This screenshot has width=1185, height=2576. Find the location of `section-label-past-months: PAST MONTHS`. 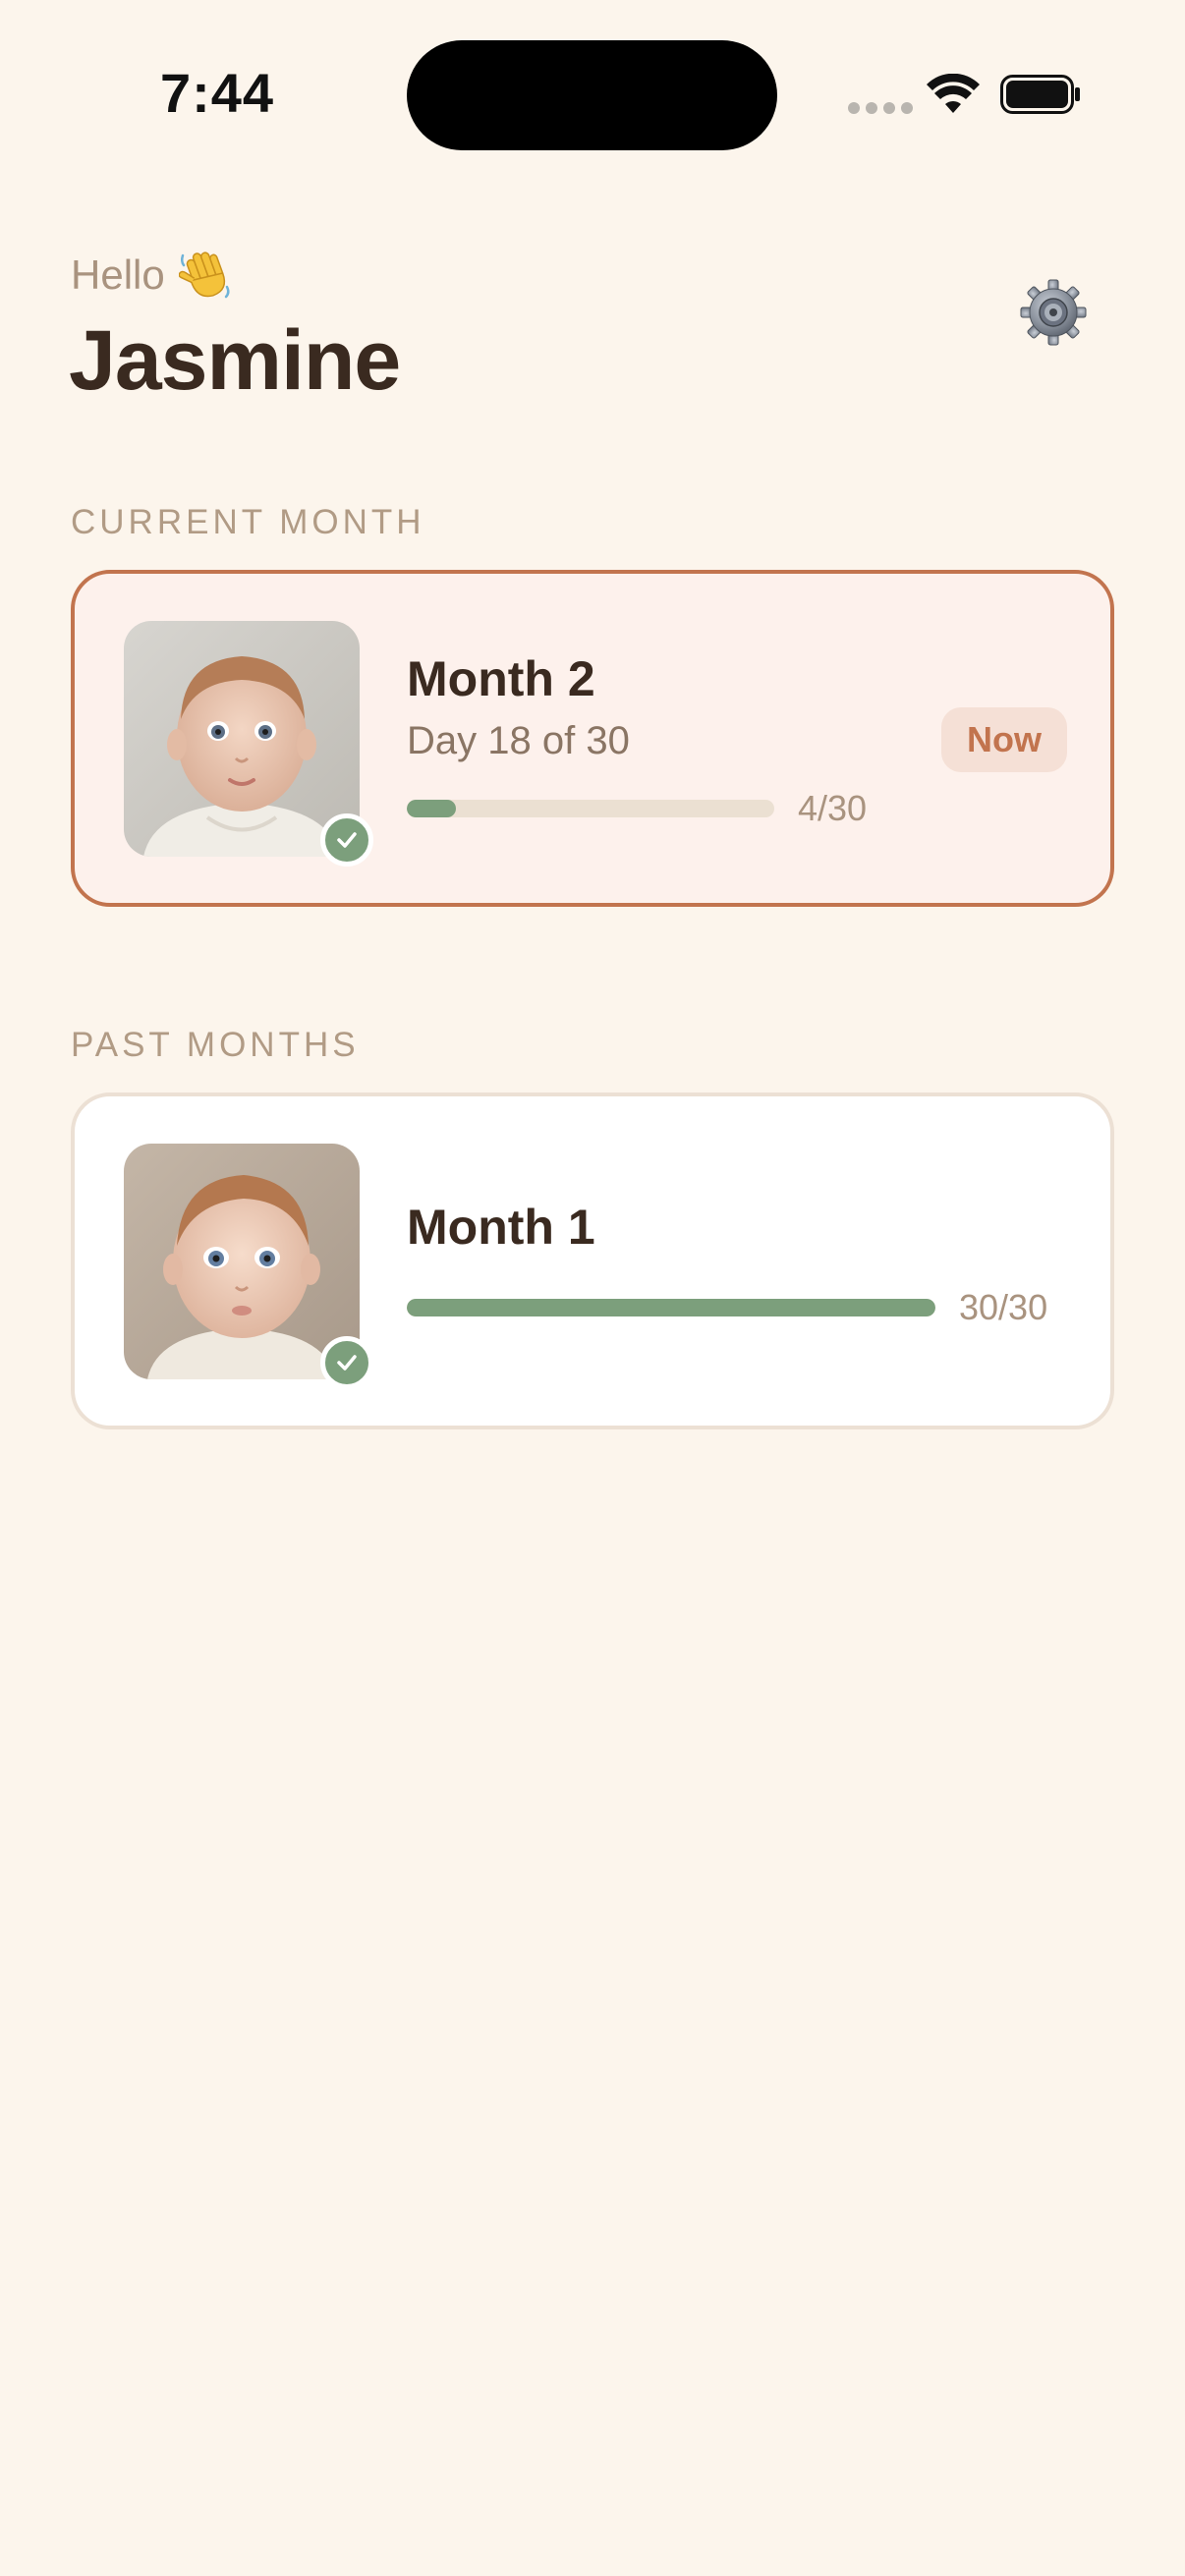

section-label-past-months: PAST MONTHS is located at coordinates (216, 1045).